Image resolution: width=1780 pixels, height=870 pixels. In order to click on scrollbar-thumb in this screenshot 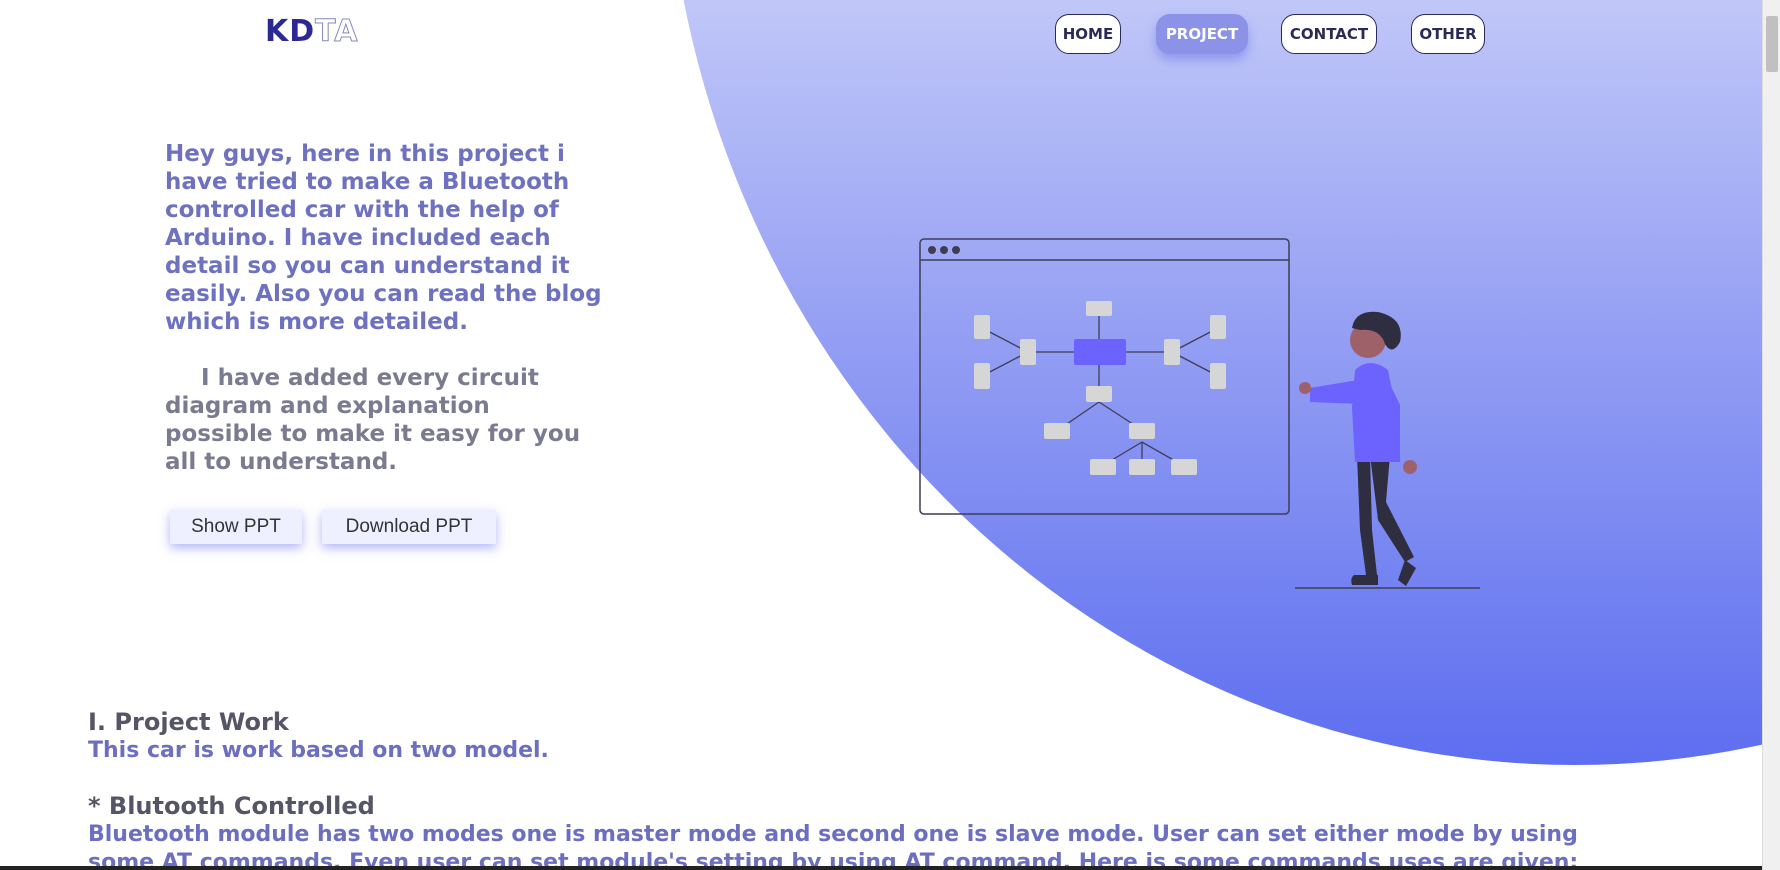, I will do `click(1772, 44)`.